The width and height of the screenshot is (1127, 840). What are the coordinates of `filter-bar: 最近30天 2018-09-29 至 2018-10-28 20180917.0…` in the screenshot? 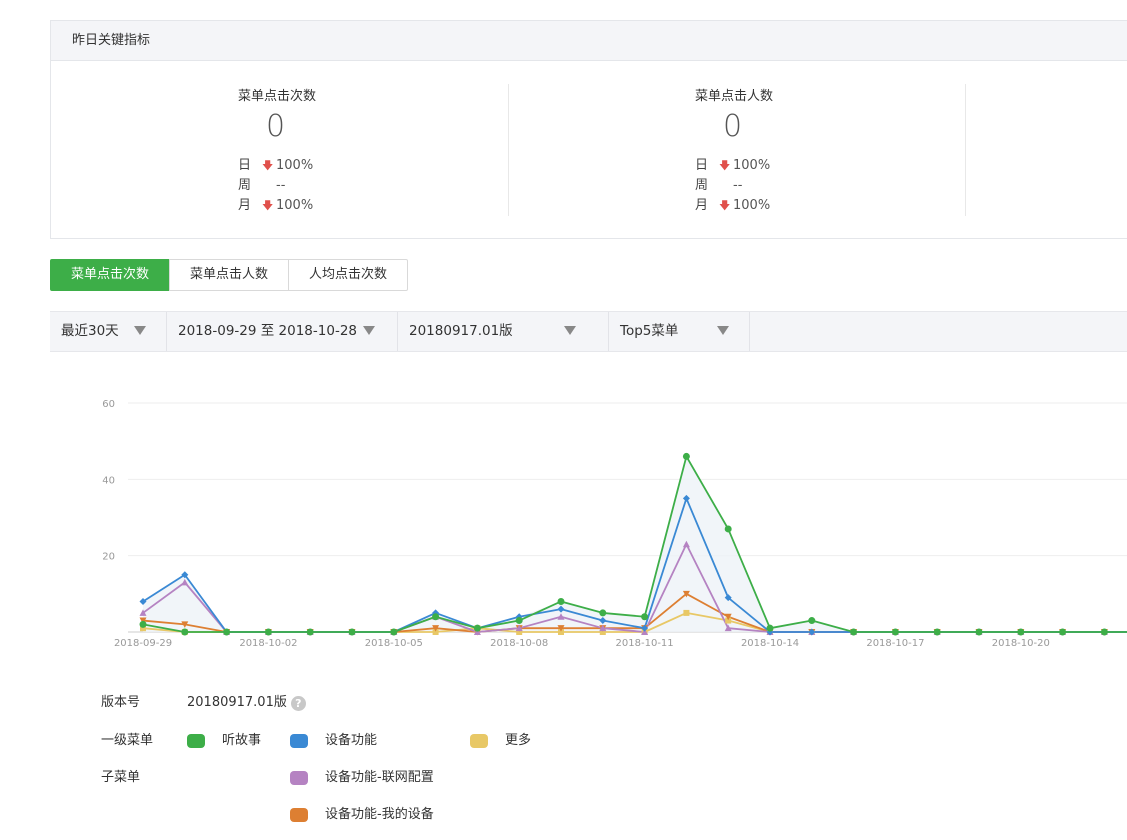 It's located at (588, 331).